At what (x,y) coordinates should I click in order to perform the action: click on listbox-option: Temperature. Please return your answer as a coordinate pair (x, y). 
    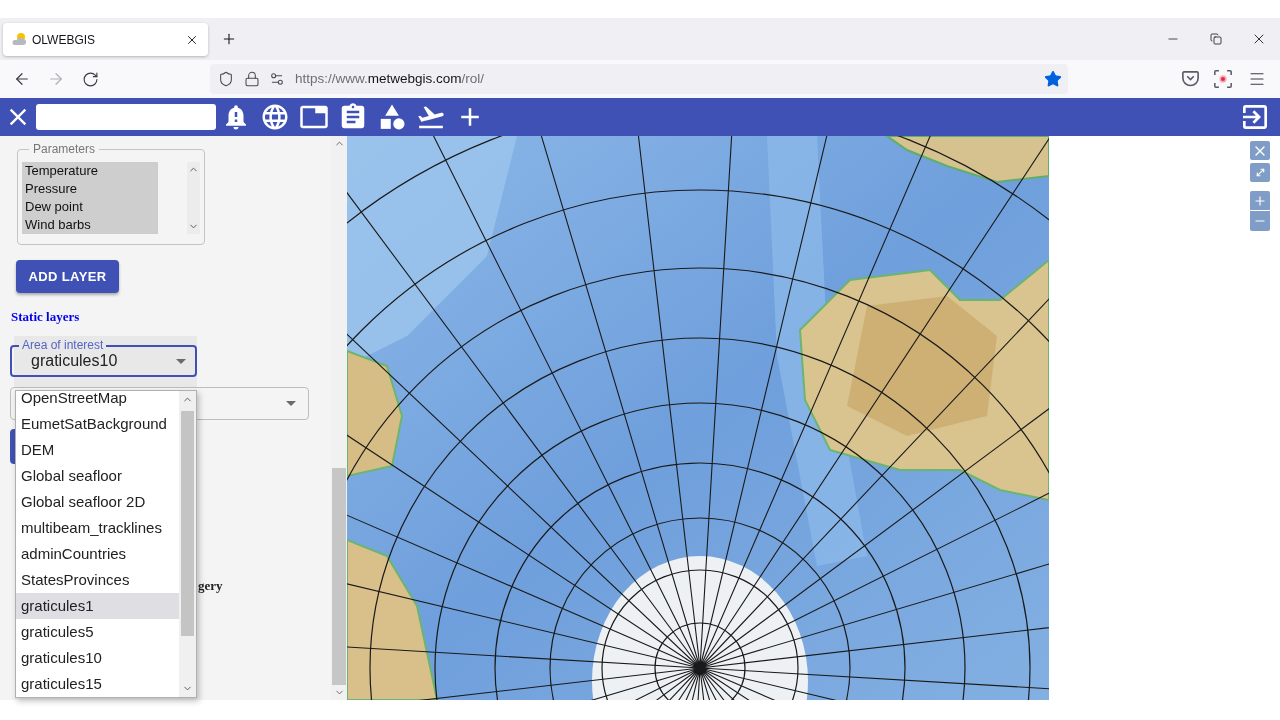
    Looking at the image, I should click on (90, 171).